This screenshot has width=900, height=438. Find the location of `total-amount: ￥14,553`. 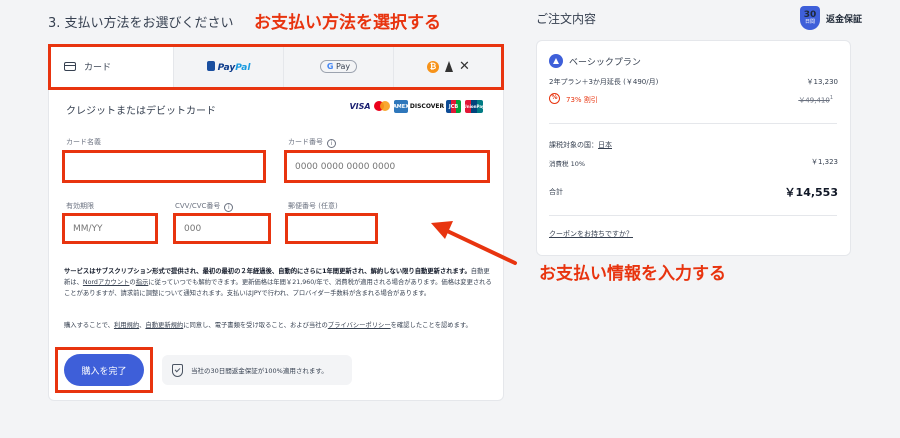

total-amount: ￥14,553 is located at coordinates (811, 192).